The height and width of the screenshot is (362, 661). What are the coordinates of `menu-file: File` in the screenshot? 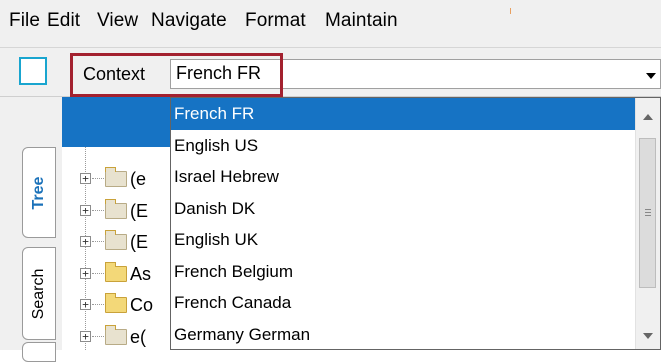 It's located at (24, 21).